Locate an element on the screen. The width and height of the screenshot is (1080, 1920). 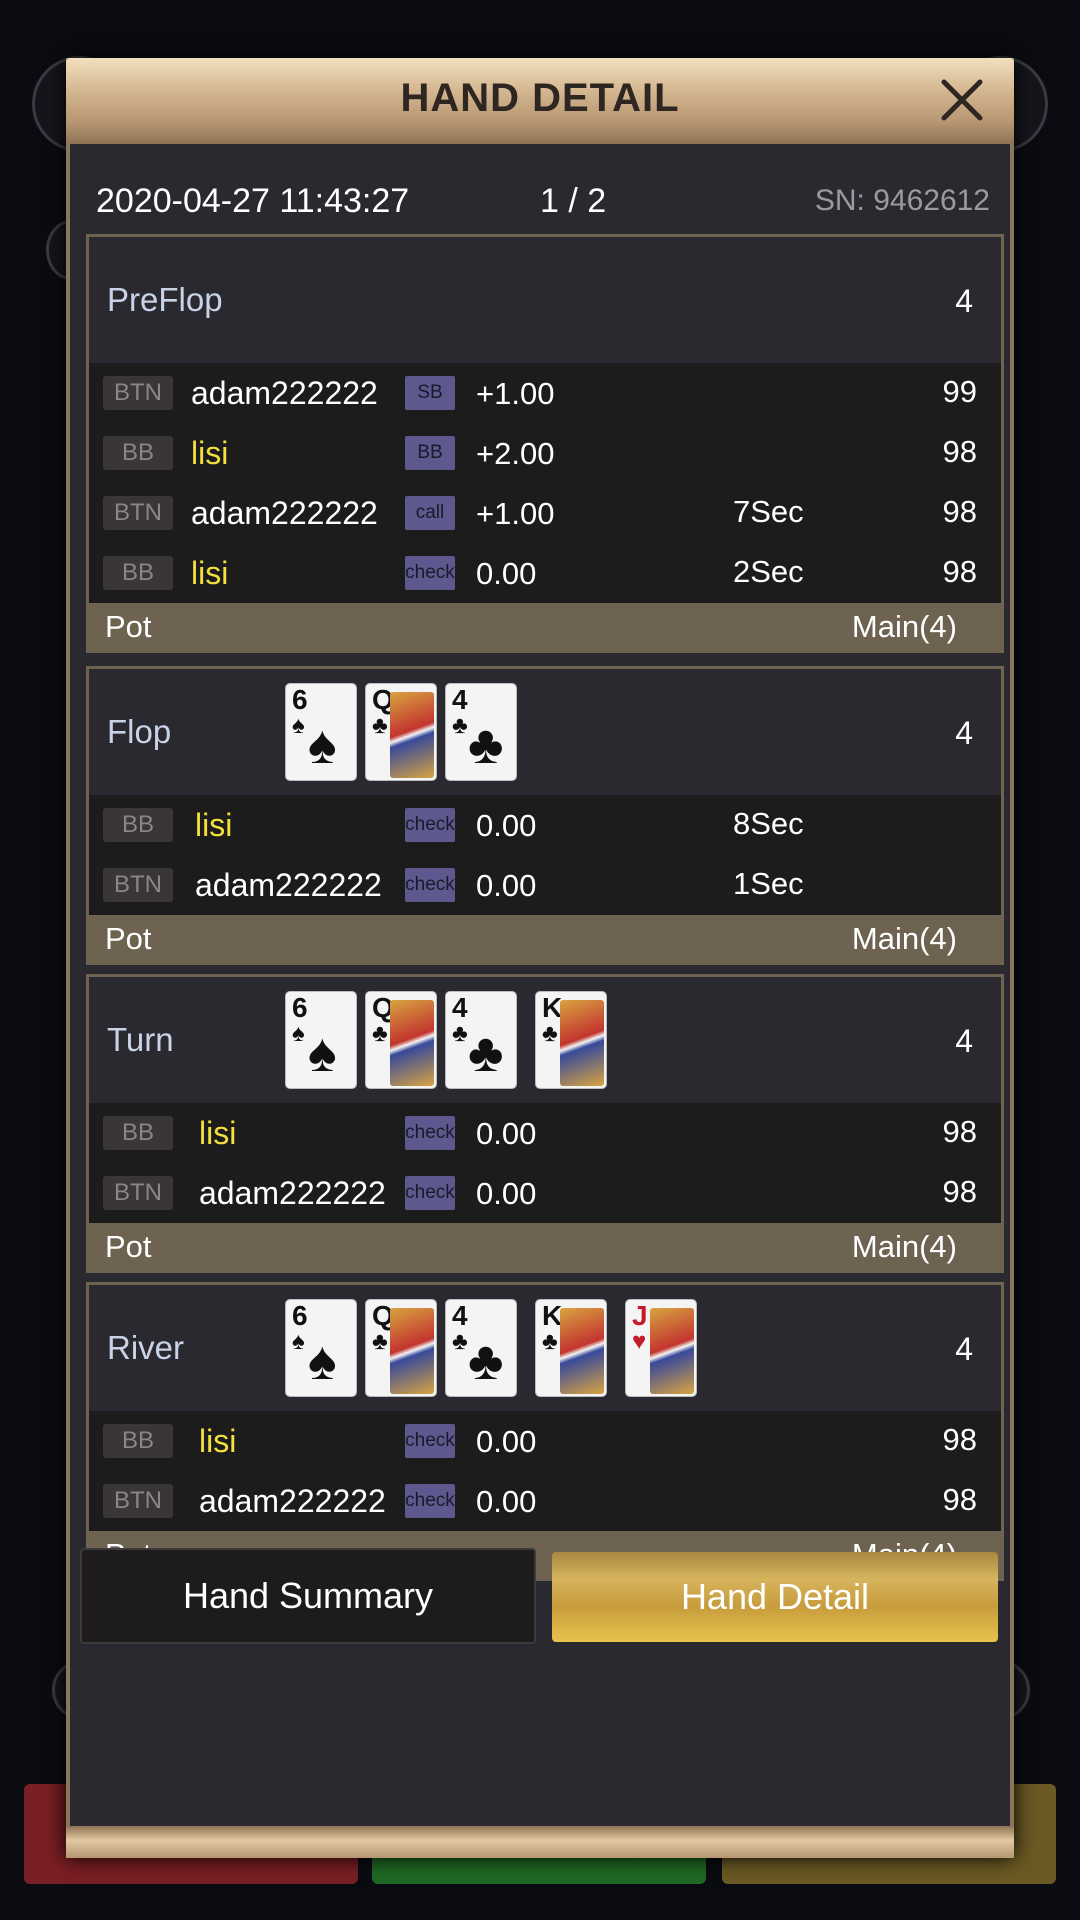
modal-header: HAND DETAIL is located at coordinates (540, 101).